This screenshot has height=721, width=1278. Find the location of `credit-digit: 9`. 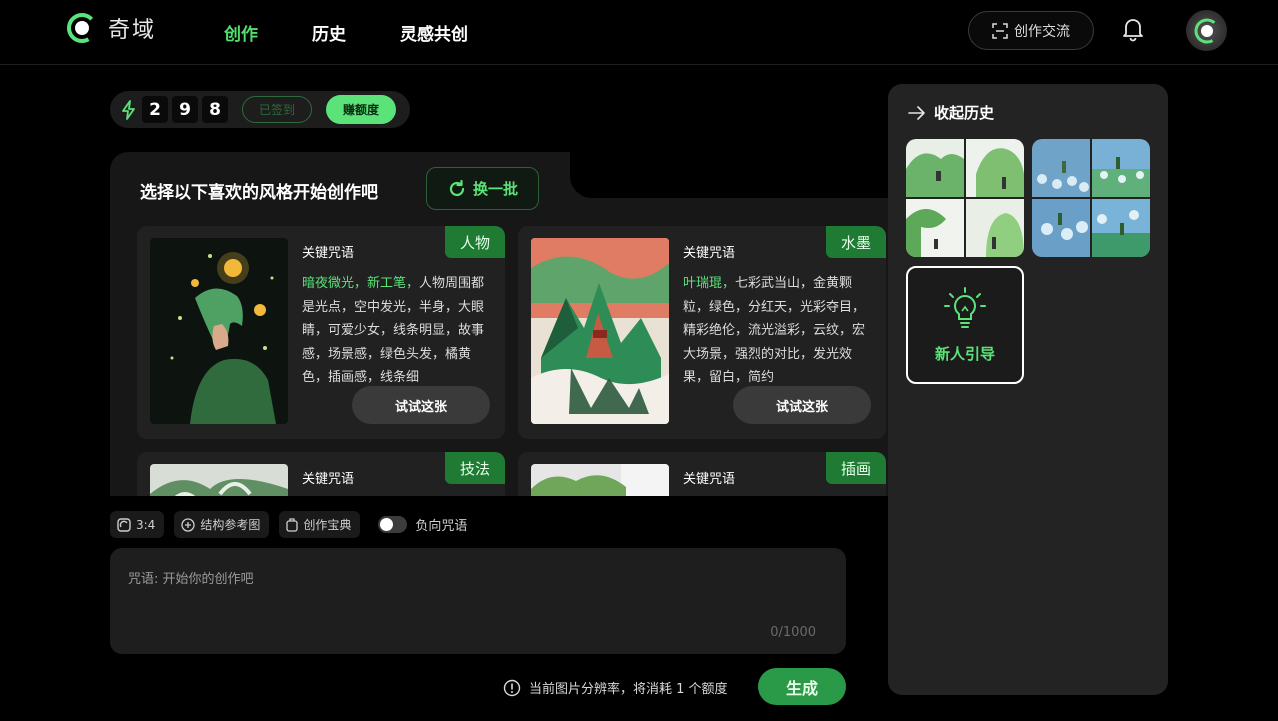

credit-digit: 9 is located at coordinates (185, 109).